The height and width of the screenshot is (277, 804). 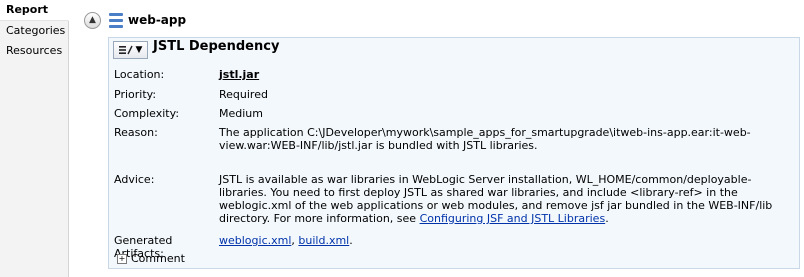 I want to click on application-icon, so click(x=116, y=20).